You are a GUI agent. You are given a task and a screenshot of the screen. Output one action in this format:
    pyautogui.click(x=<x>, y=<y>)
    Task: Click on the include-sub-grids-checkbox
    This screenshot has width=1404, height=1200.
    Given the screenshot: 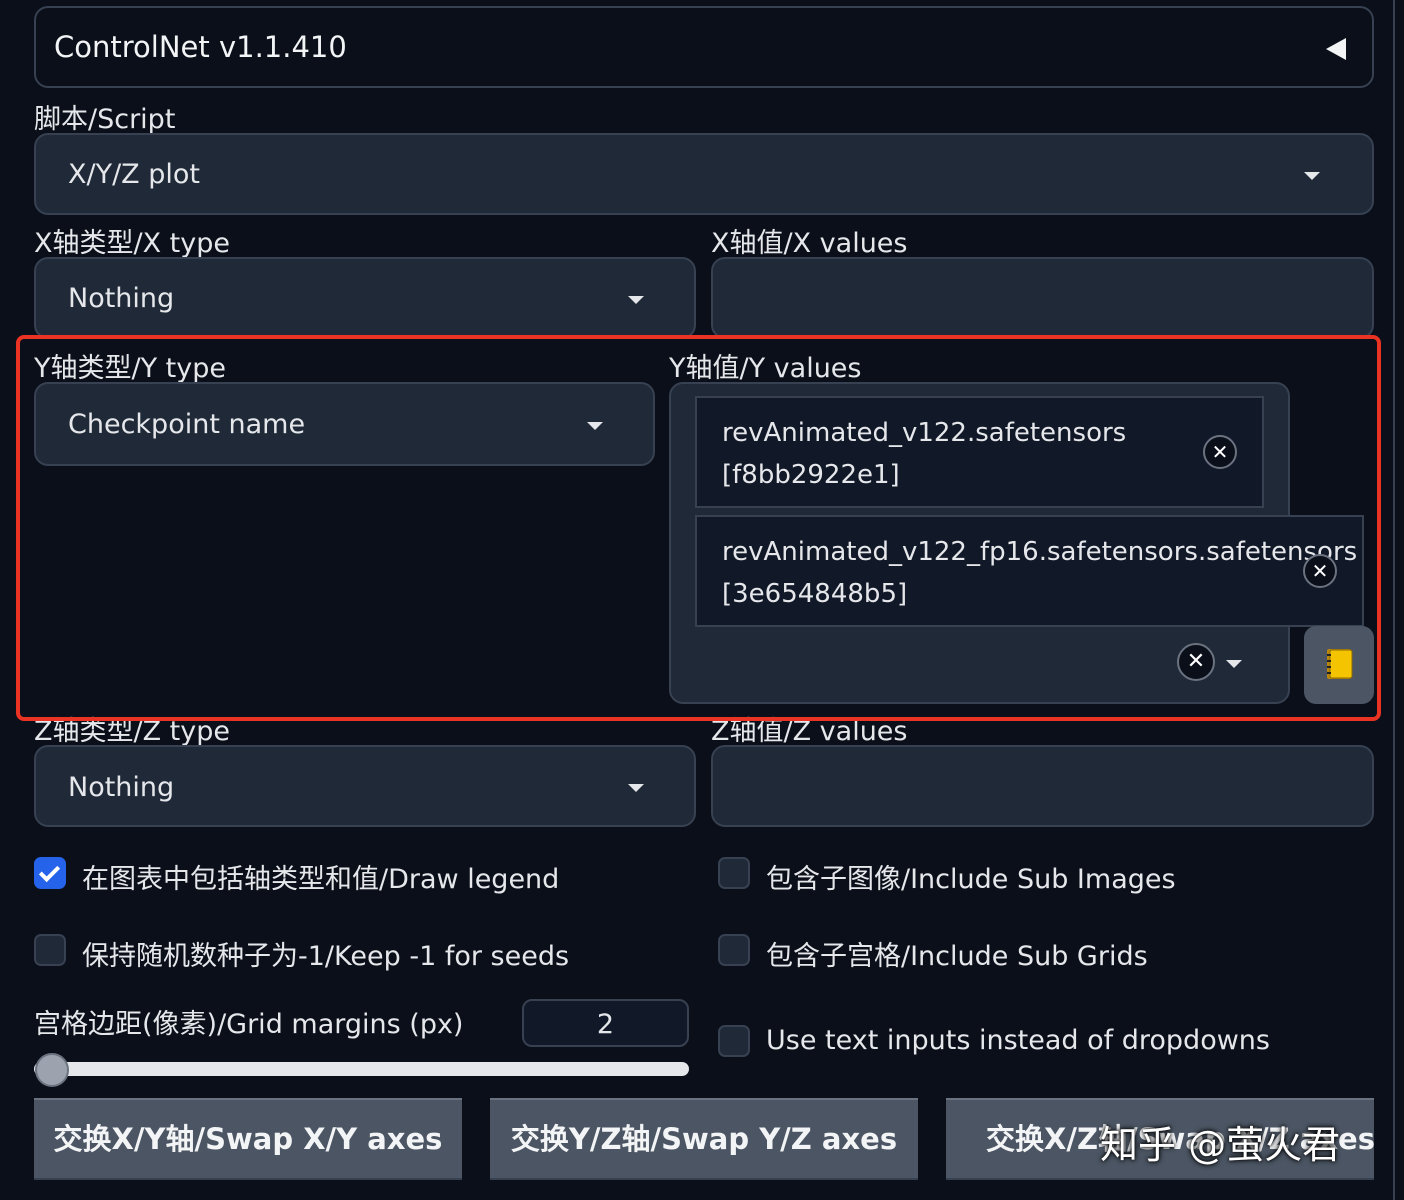 What is the action you would take?
    pyautogui.click(x=734, y=950)
    